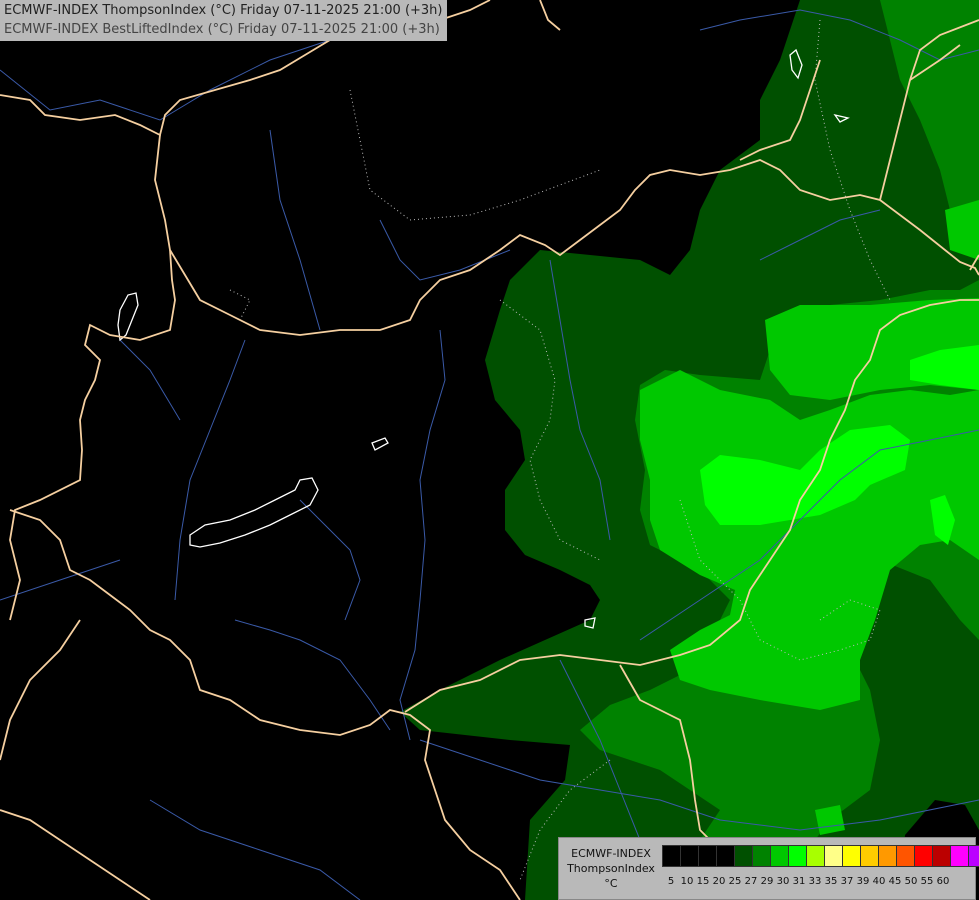 The width and height of the screenshot is (979, 900). I want to click on legend-tick: 20, so click(719, 881).